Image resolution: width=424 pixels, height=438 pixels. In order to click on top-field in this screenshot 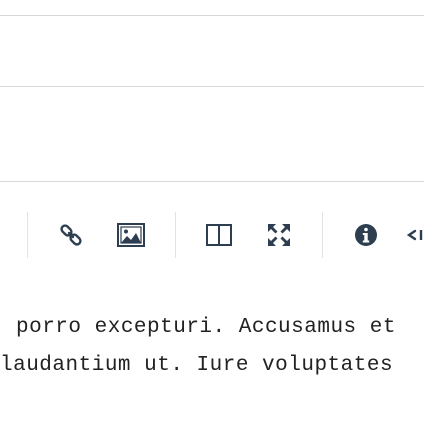, I will do `click(212, 8)`.